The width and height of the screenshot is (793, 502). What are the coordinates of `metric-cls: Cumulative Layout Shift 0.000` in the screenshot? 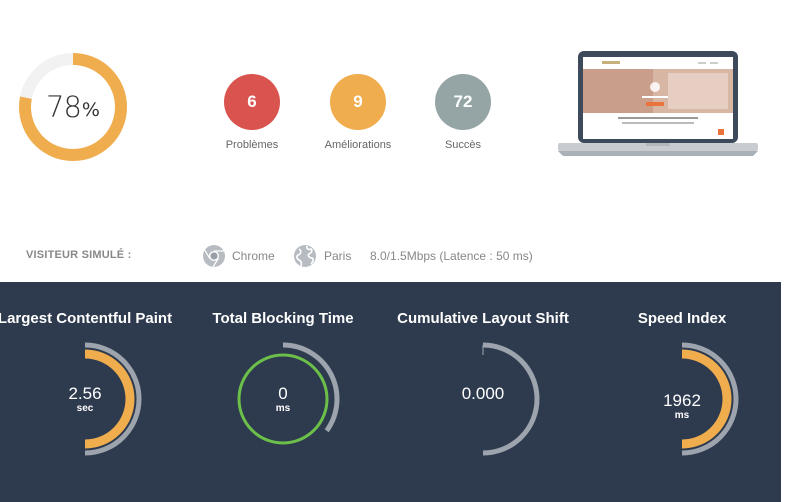 It's located at (483, 392).